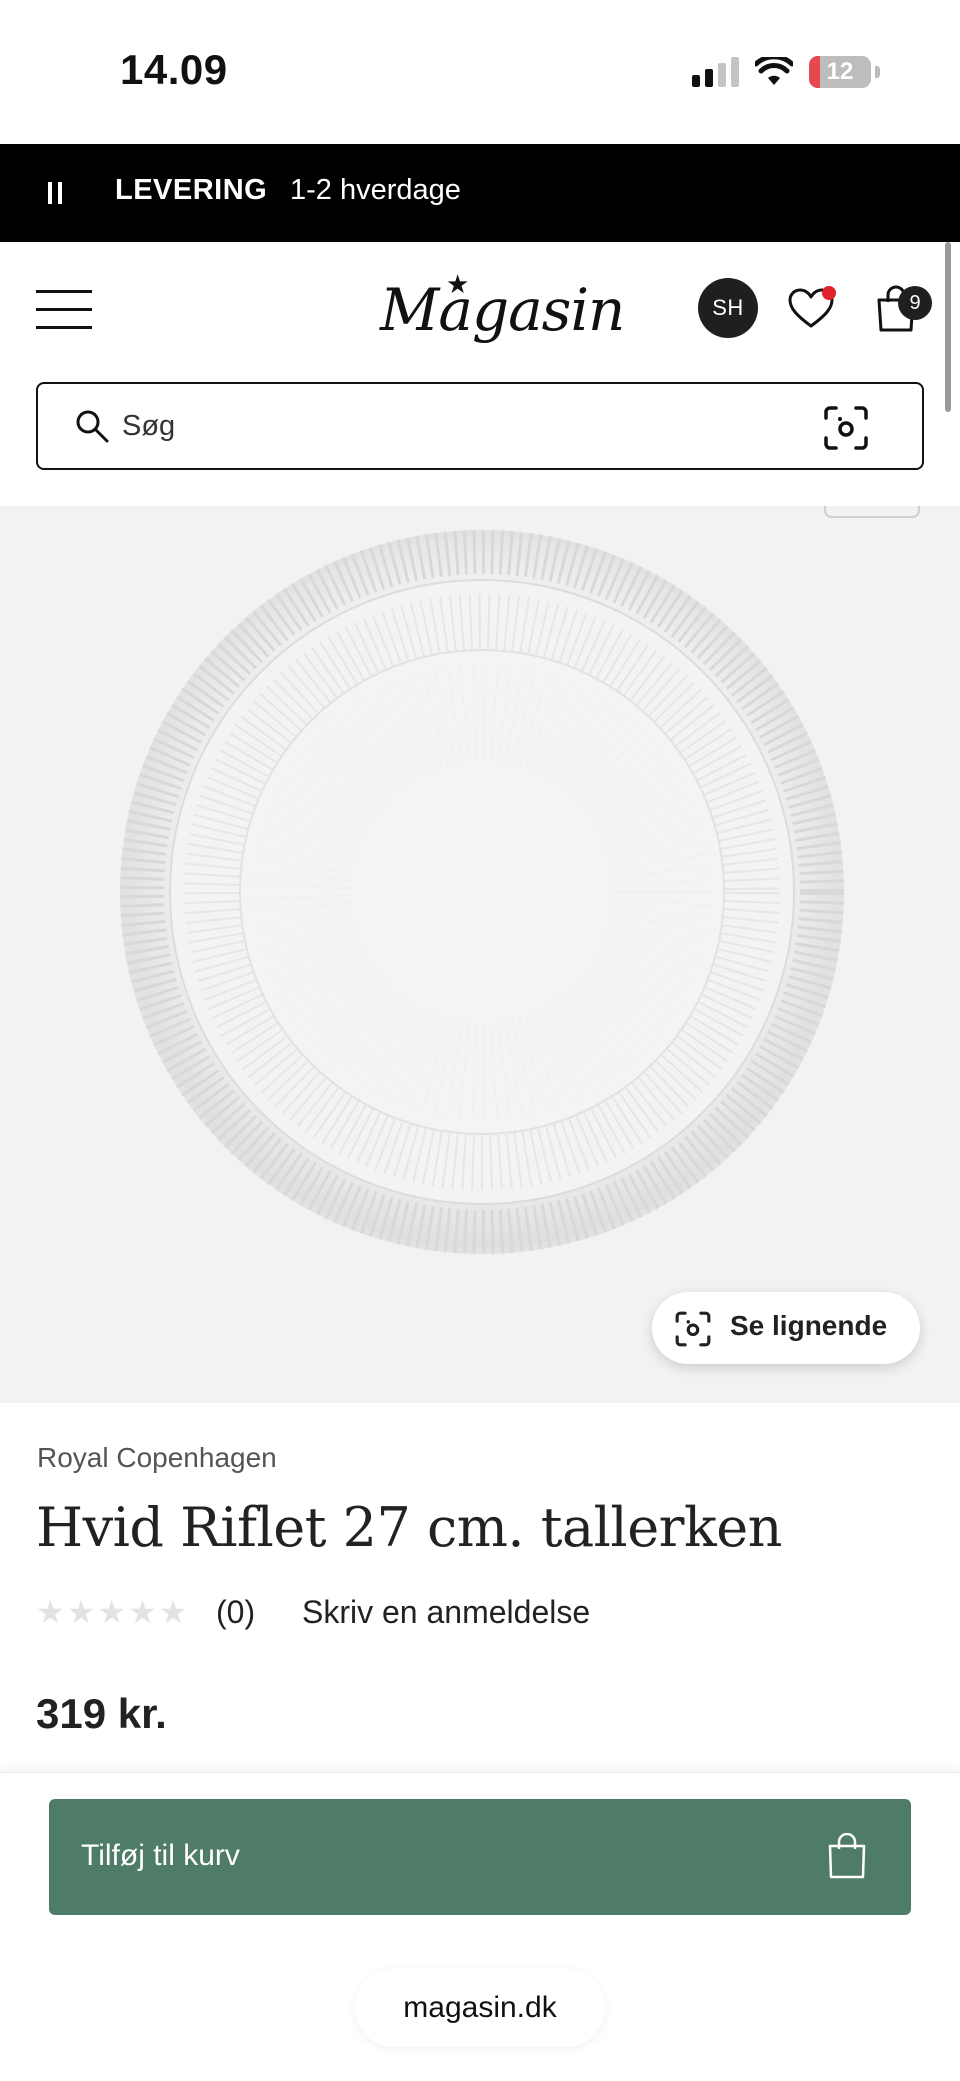  What do you see at coordinates (502, 310) in the screenshot?
I see `logo-text: Magasin` at bounding box center [502, 310].